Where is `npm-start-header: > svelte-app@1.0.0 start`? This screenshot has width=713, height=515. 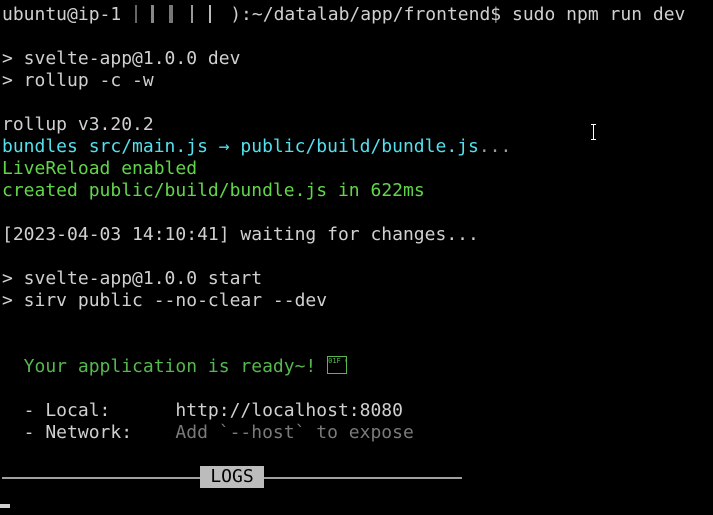
npm-start-header: > svelte-app@1.0.0 start is located at coordinates (132, 278).